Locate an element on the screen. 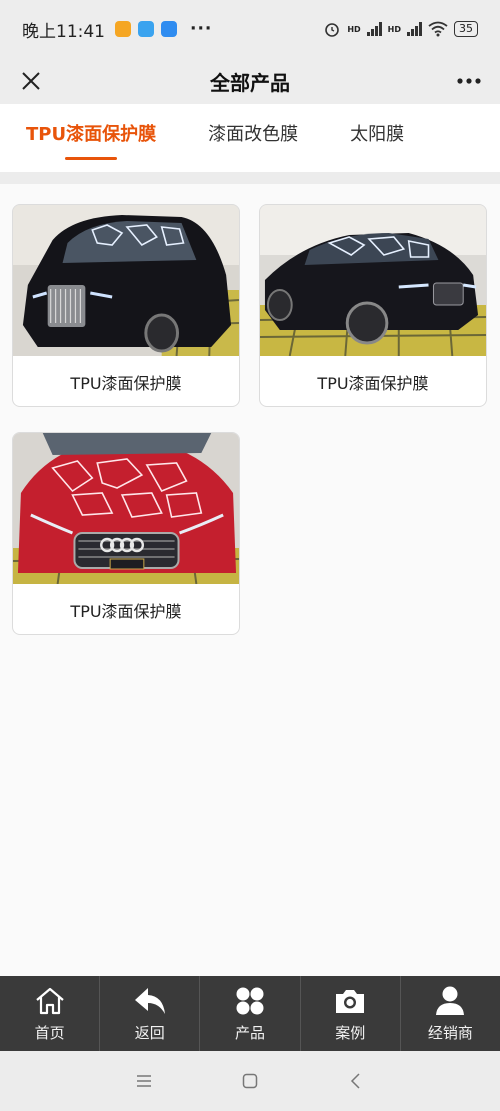 Image resolution: width=500 pixels, height=1111 pixels. page-title: 全部产品 is located at coordinates (250, 82).